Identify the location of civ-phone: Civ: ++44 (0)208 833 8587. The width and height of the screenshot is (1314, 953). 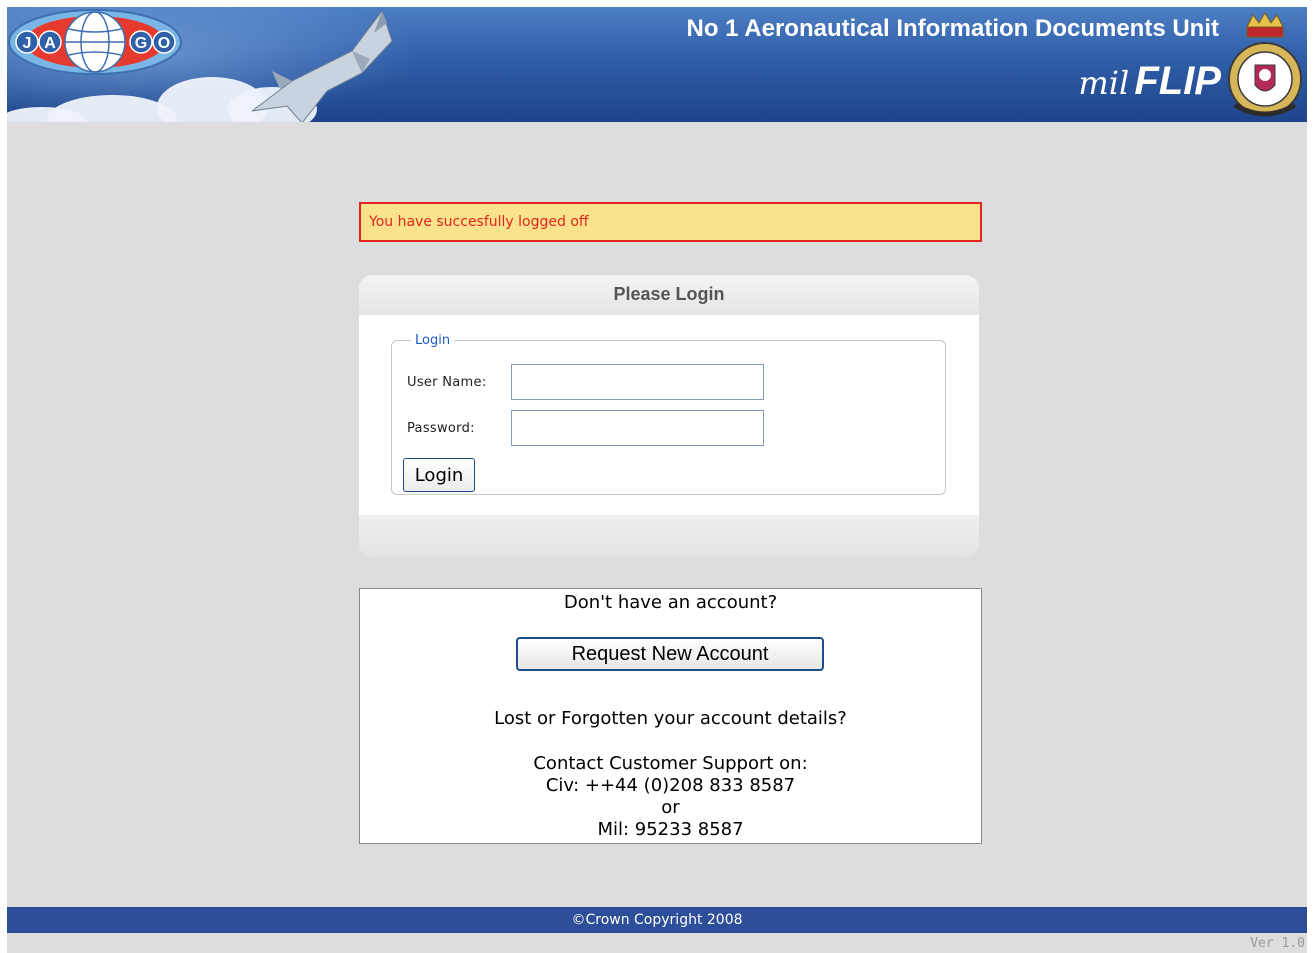
(670, 785).